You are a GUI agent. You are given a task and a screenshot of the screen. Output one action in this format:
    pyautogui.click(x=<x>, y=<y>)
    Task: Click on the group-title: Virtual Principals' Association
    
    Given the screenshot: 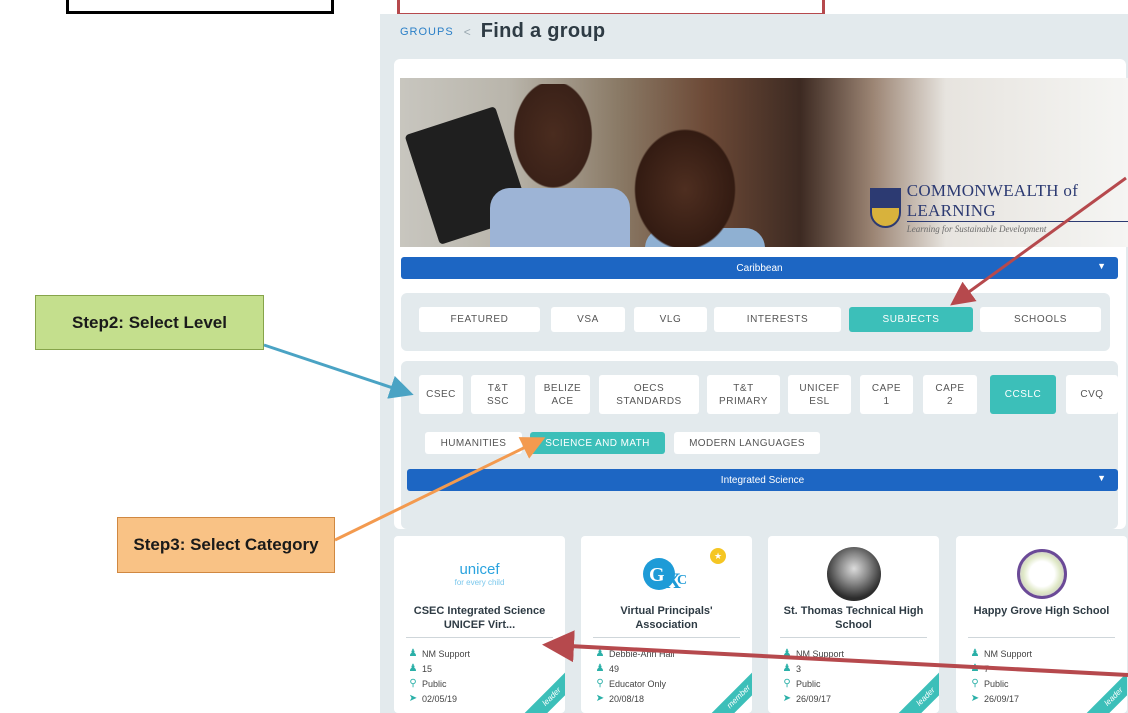 What is the action you would take?
    pyautogui.click(x=666, y=619)
    